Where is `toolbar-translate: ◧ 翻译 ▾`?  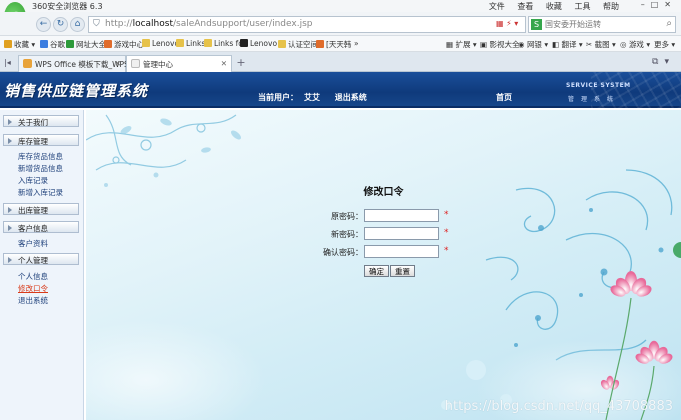 toolbar-translate: ◧ 翻译 ▾ is located at coordinates (567, 44).